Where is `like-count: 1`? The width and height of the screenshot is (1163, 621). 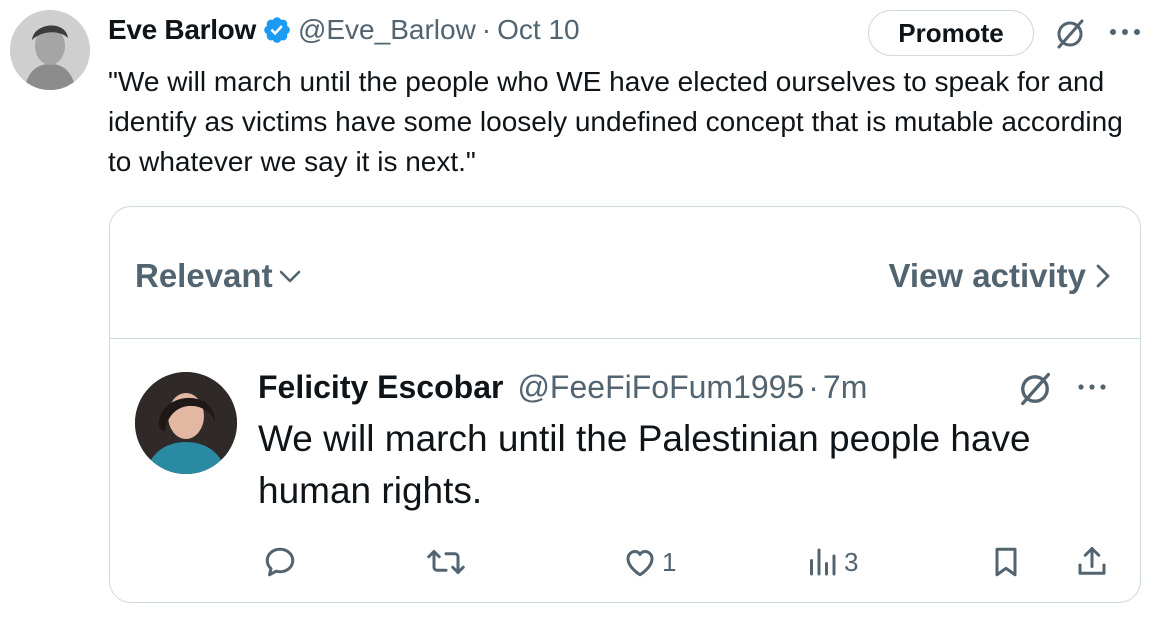
like-count: 1 is located at coordinates (669, 561).